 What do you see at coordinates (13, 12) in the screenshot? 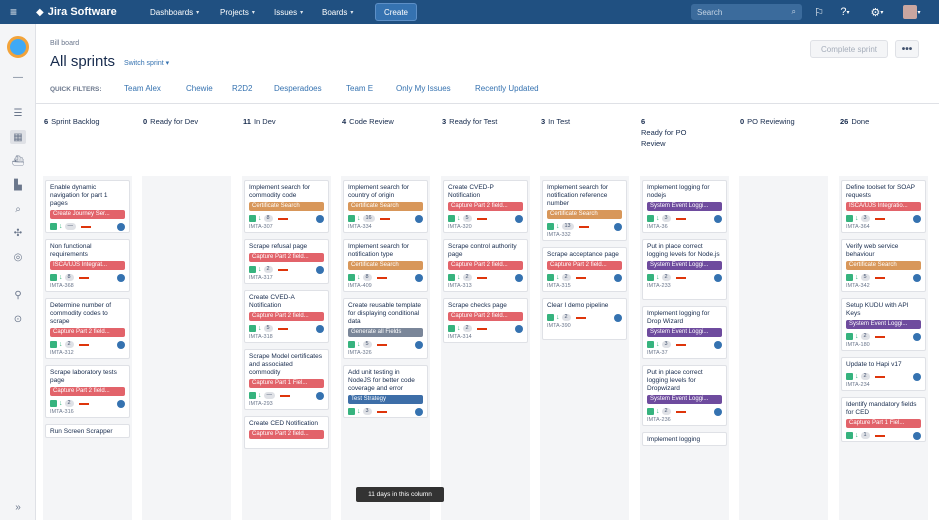
I see `menu-icon: ≡` at bounding box center [13, 12].